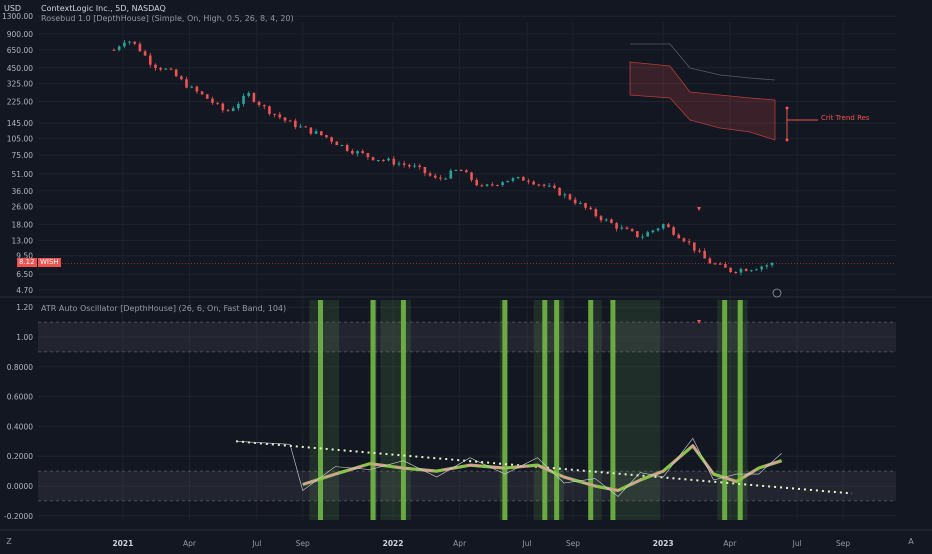 This screenshot has height=554, width=932. Describe the element at coordinates (13, 8) in the screenshot. I see `currency-label: USD` at that location.